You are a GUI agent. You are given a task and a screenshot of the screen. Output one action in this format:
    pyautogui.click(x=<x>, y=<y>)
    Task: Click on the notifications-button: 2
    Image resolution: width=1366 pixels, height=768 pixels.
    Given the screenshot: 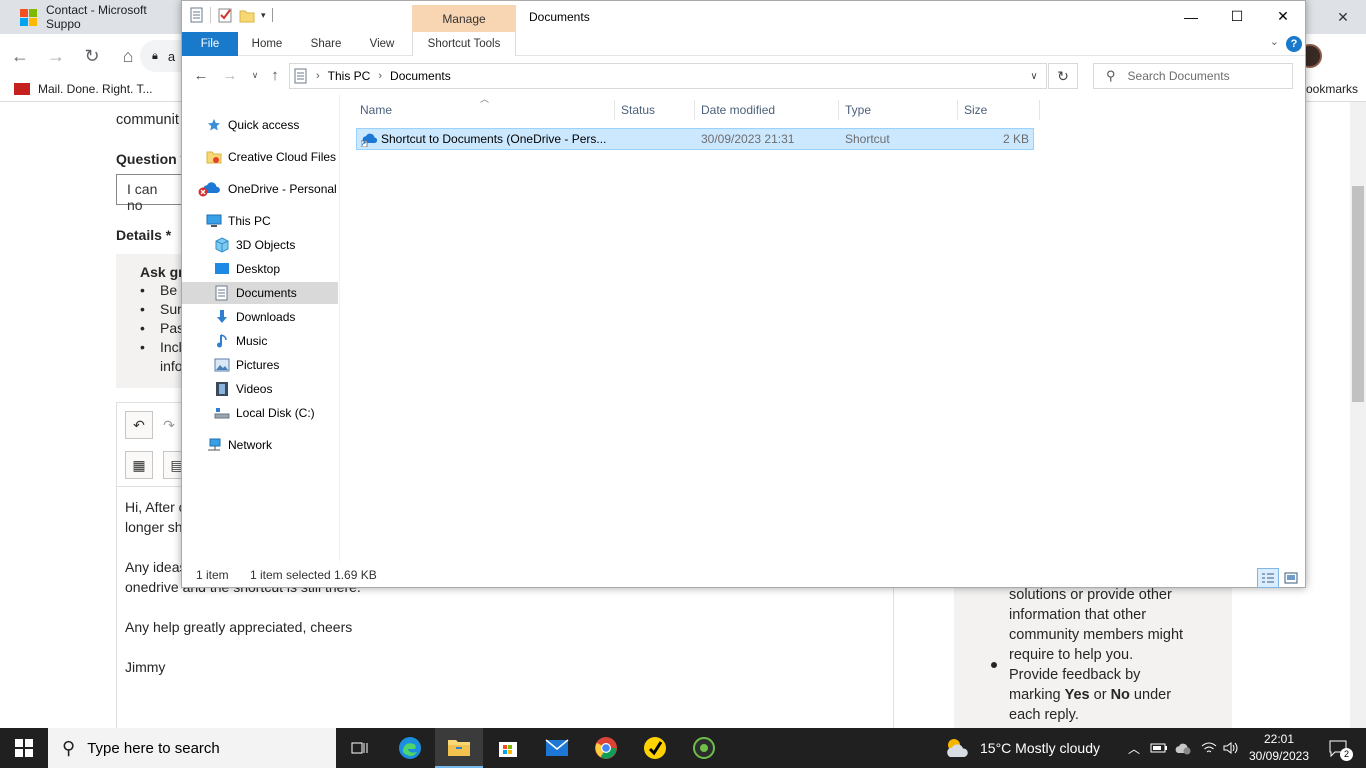 What is the action you would take?
    pyautogui.click(x=1338, y=748)
    